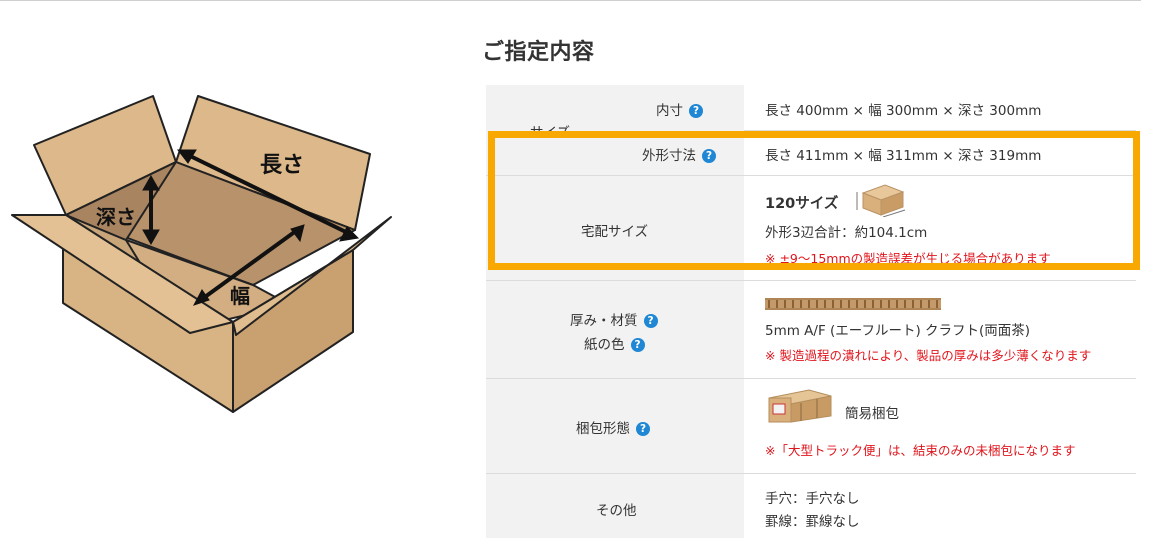 This screenshot has height=538, width=1153. Describe the element at coordinates (116, 217) in the screenshot. I see `depth-label: 深さ` at that location.